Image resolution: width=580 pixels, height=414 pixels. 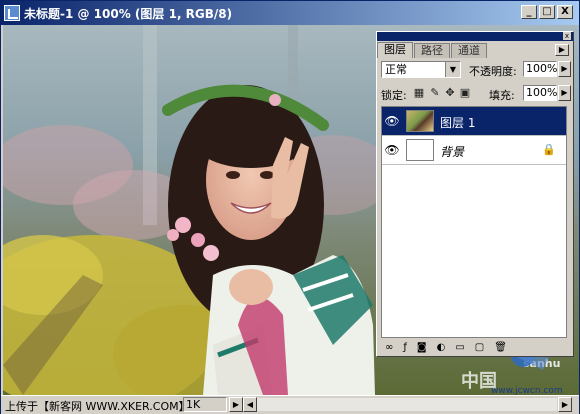 What do you see at coordinates (493, 71) in the screenshot?
I see `opacity-label: 不透明度:` at bounding box center [493, 71].